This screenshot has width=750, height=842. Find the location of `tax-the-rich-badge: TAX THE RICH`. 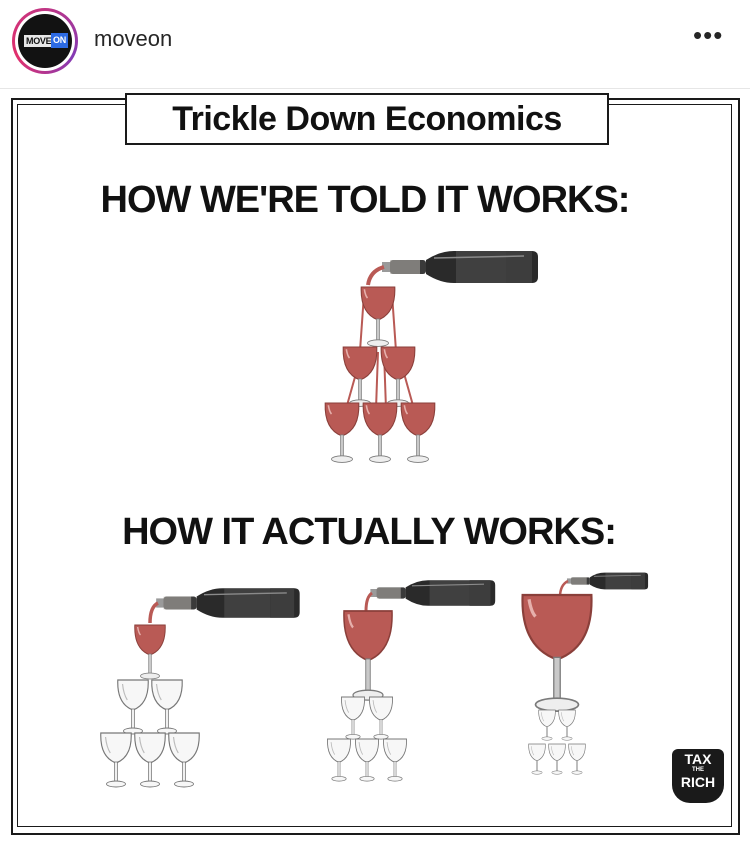

tax-the-rich-badge: TAX THE RICH is located at coordinates (698, 776).